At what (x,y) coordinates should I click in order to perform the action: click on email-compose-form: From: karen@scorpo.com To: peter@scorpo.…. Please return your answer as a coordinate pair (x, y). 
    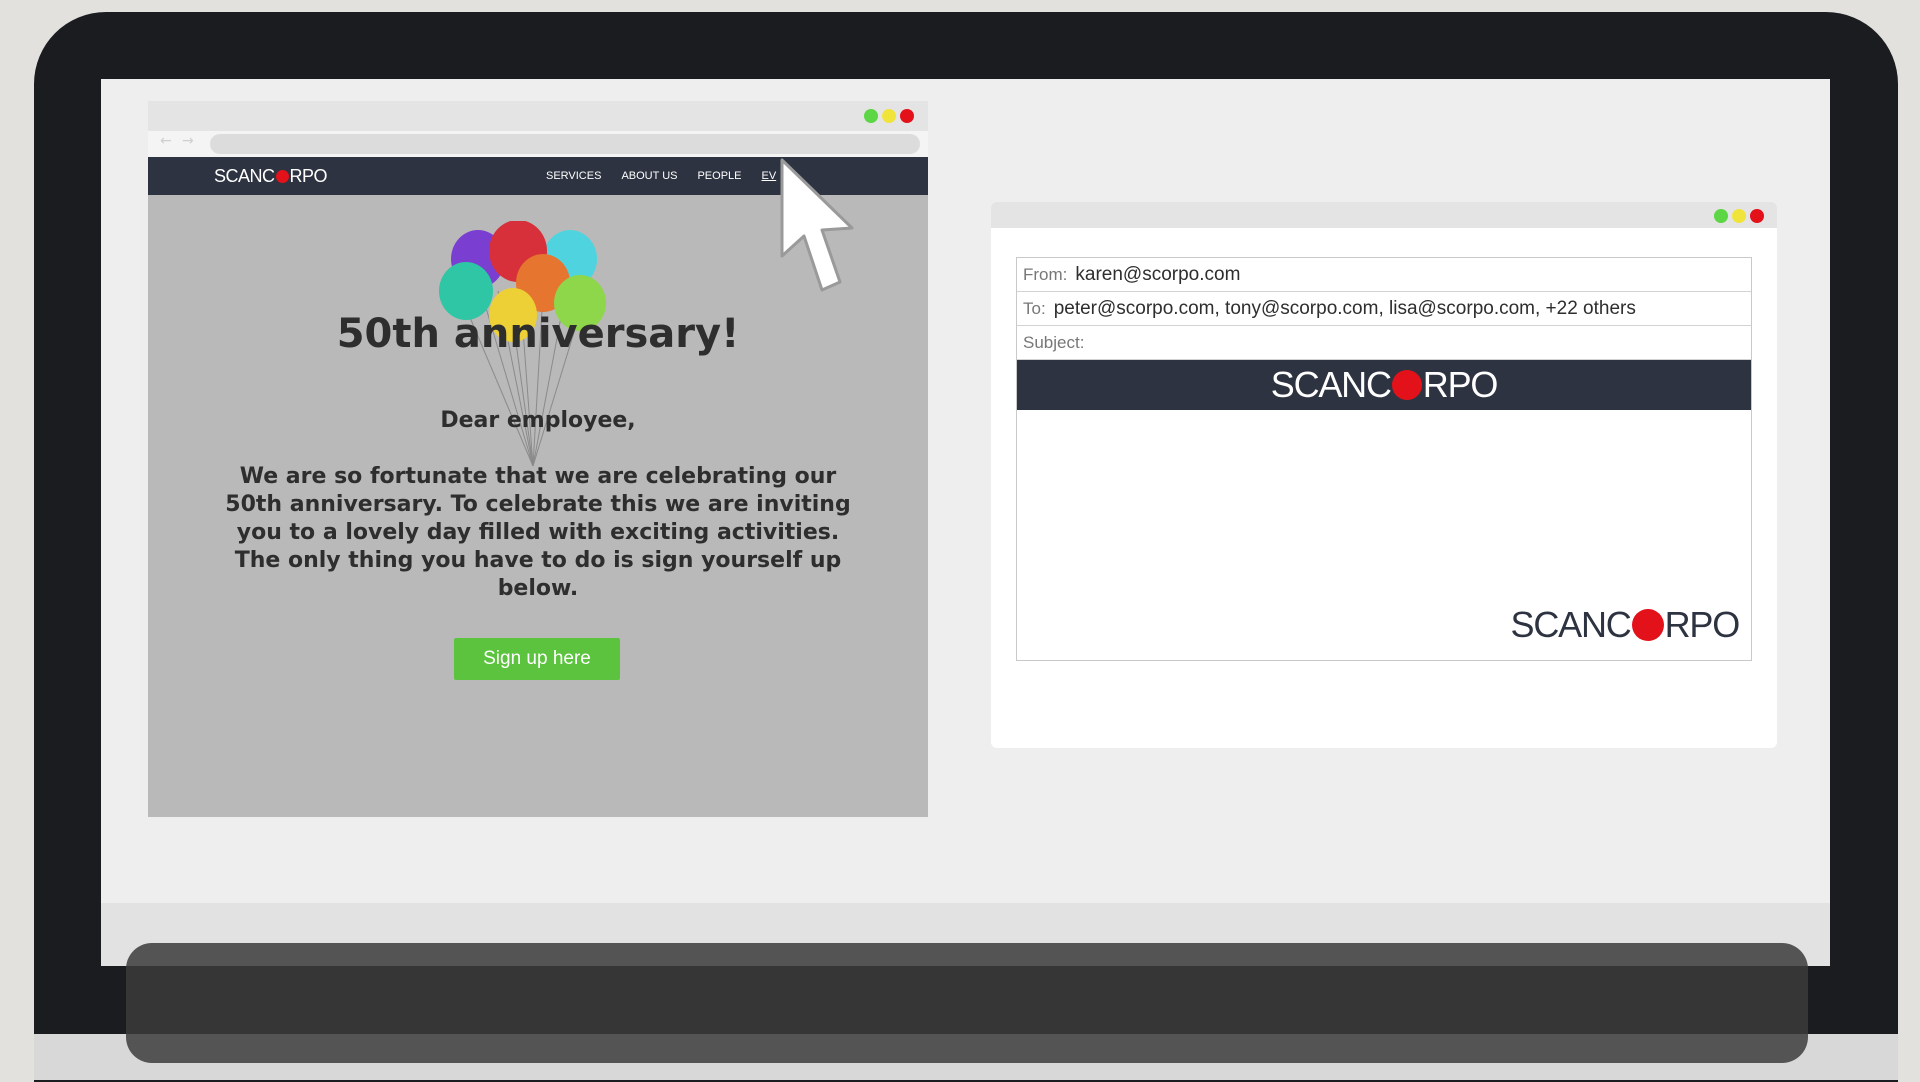
    Looking at the image, I should click on (1384, 459).